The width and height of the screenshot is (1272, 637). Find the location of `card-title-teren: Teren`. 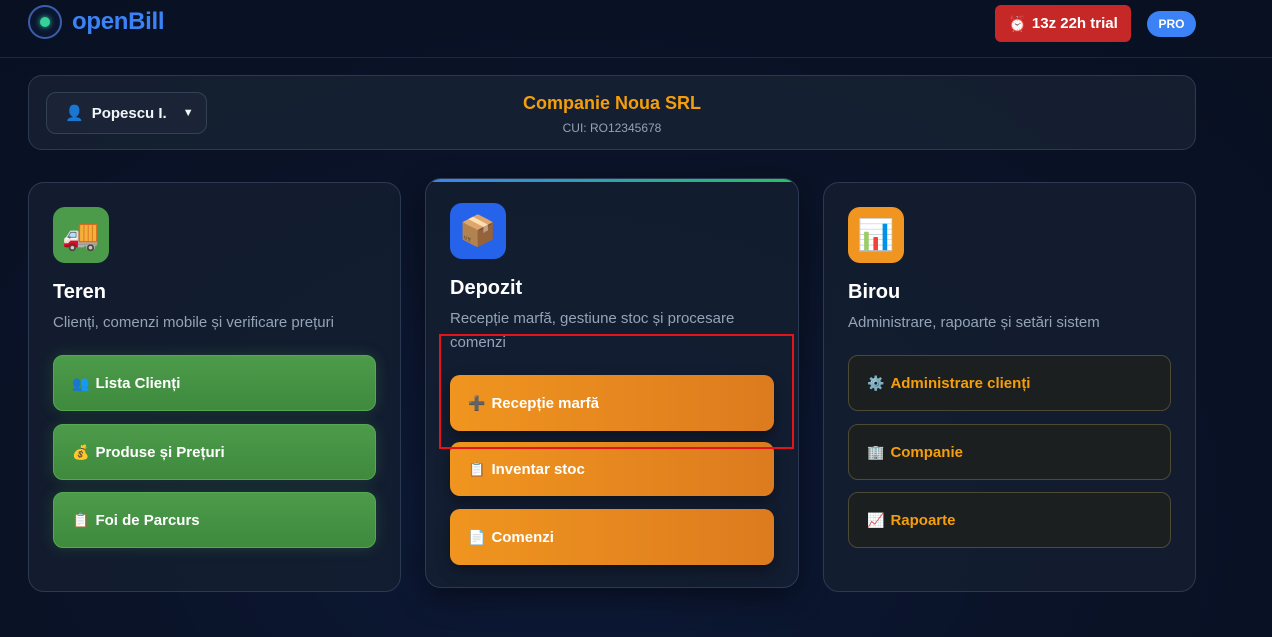

card-title-teren: Teren is located at coordinates (79, 292).